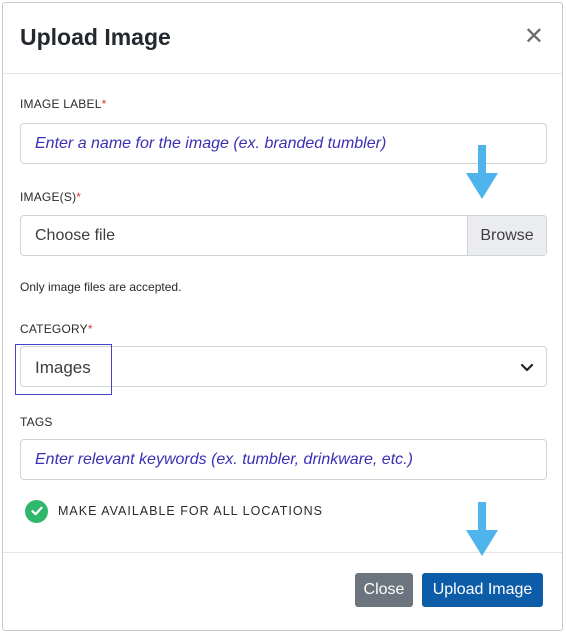 The height and width of the screenshot is (634, 566). What do you see at coordinates (95, 37) in the screenshot?
I see `modal-title: Upload Image` at bounding box center [95, 37].